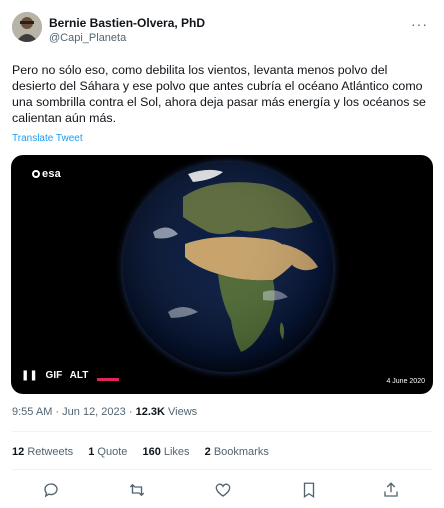 This screenshot has width=444, height=508. I want to click on author-handle: @Capi_Planeta, so click(87, 38).